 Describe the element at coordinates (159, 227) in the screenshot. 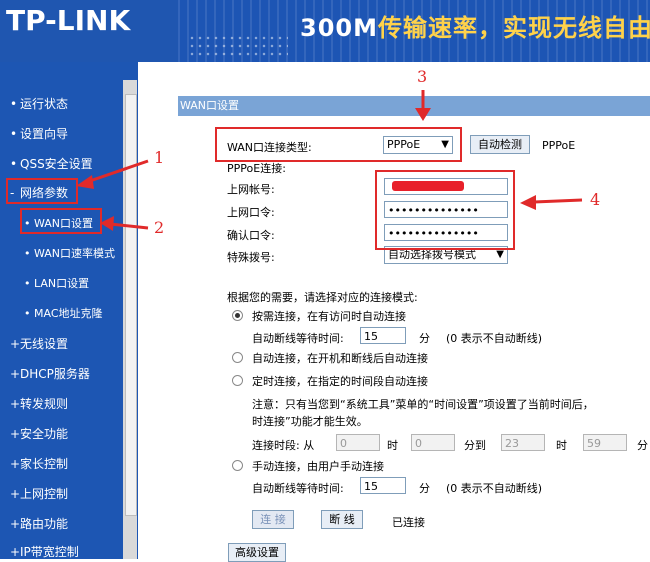

I see `annotation-number-2: 2` at that location.